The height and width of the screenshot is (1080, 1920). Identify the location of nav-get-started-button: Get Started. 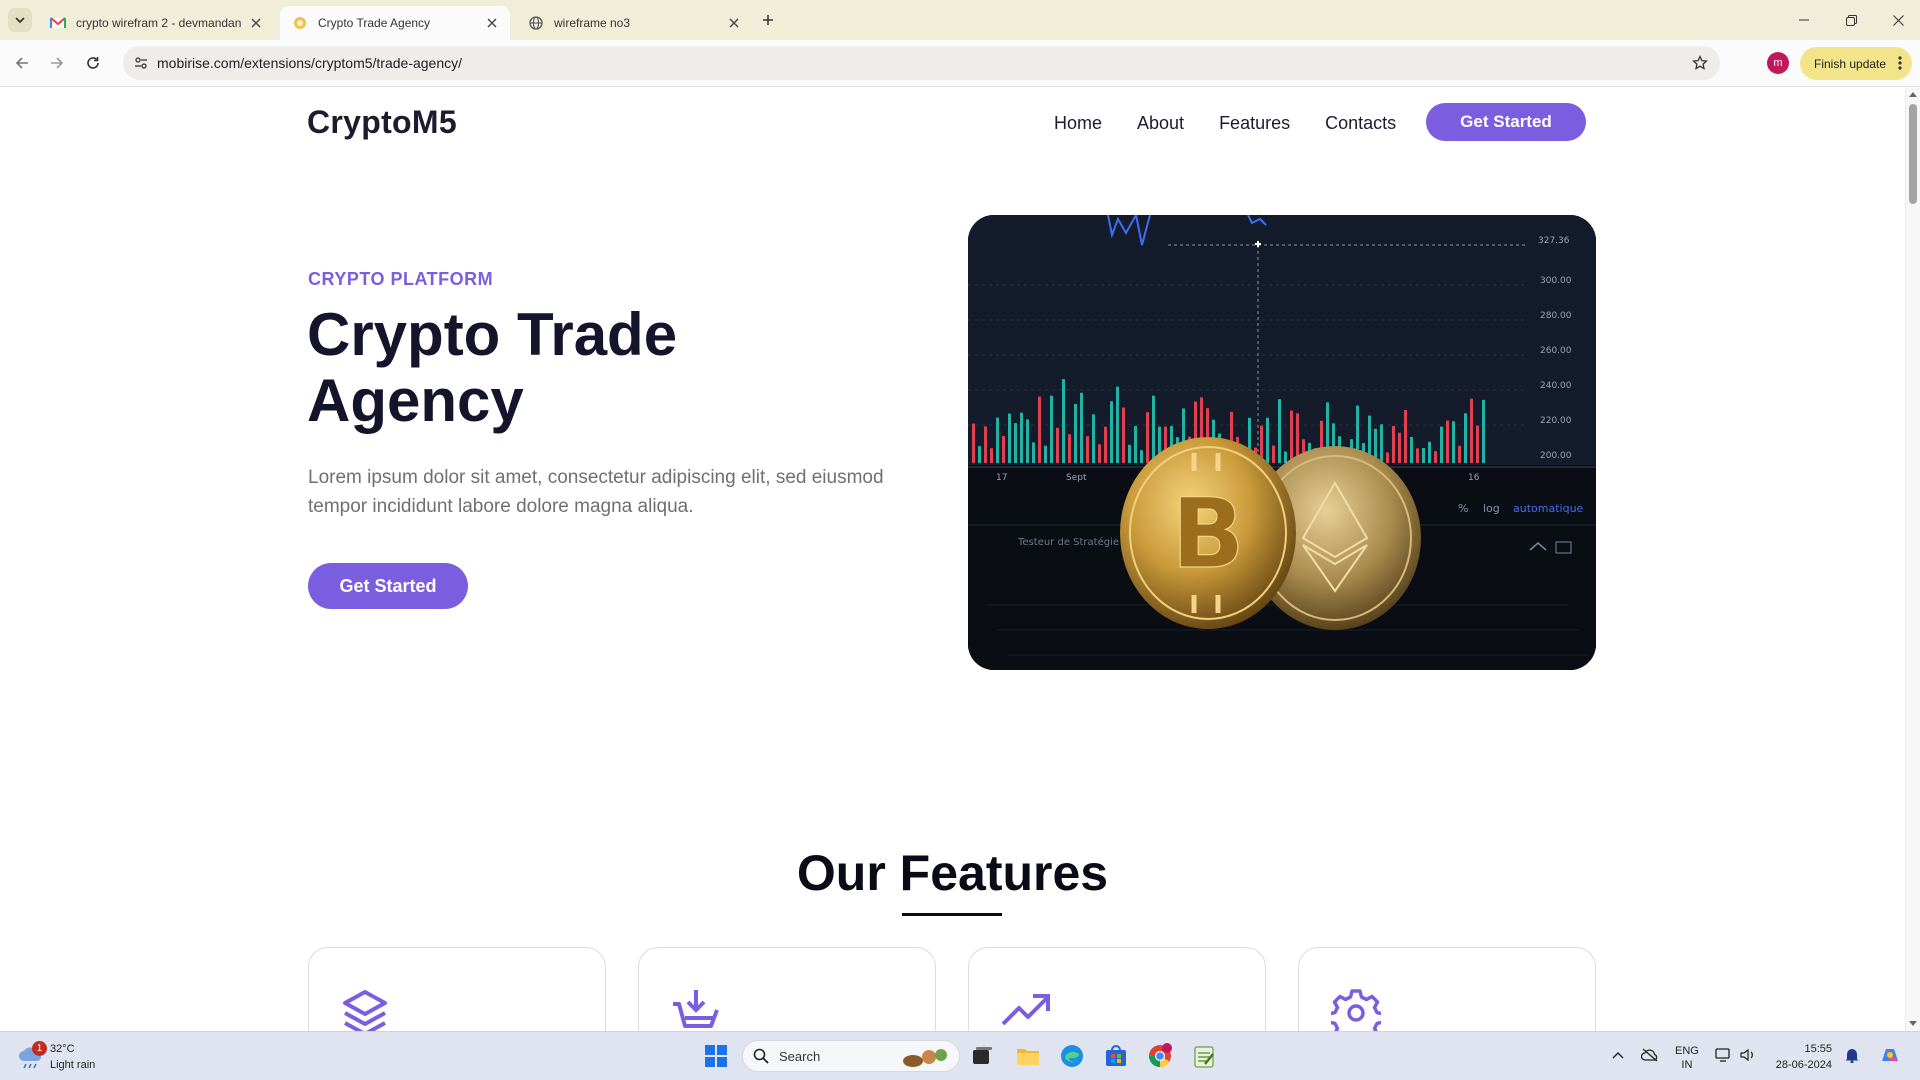
(1506, 122).